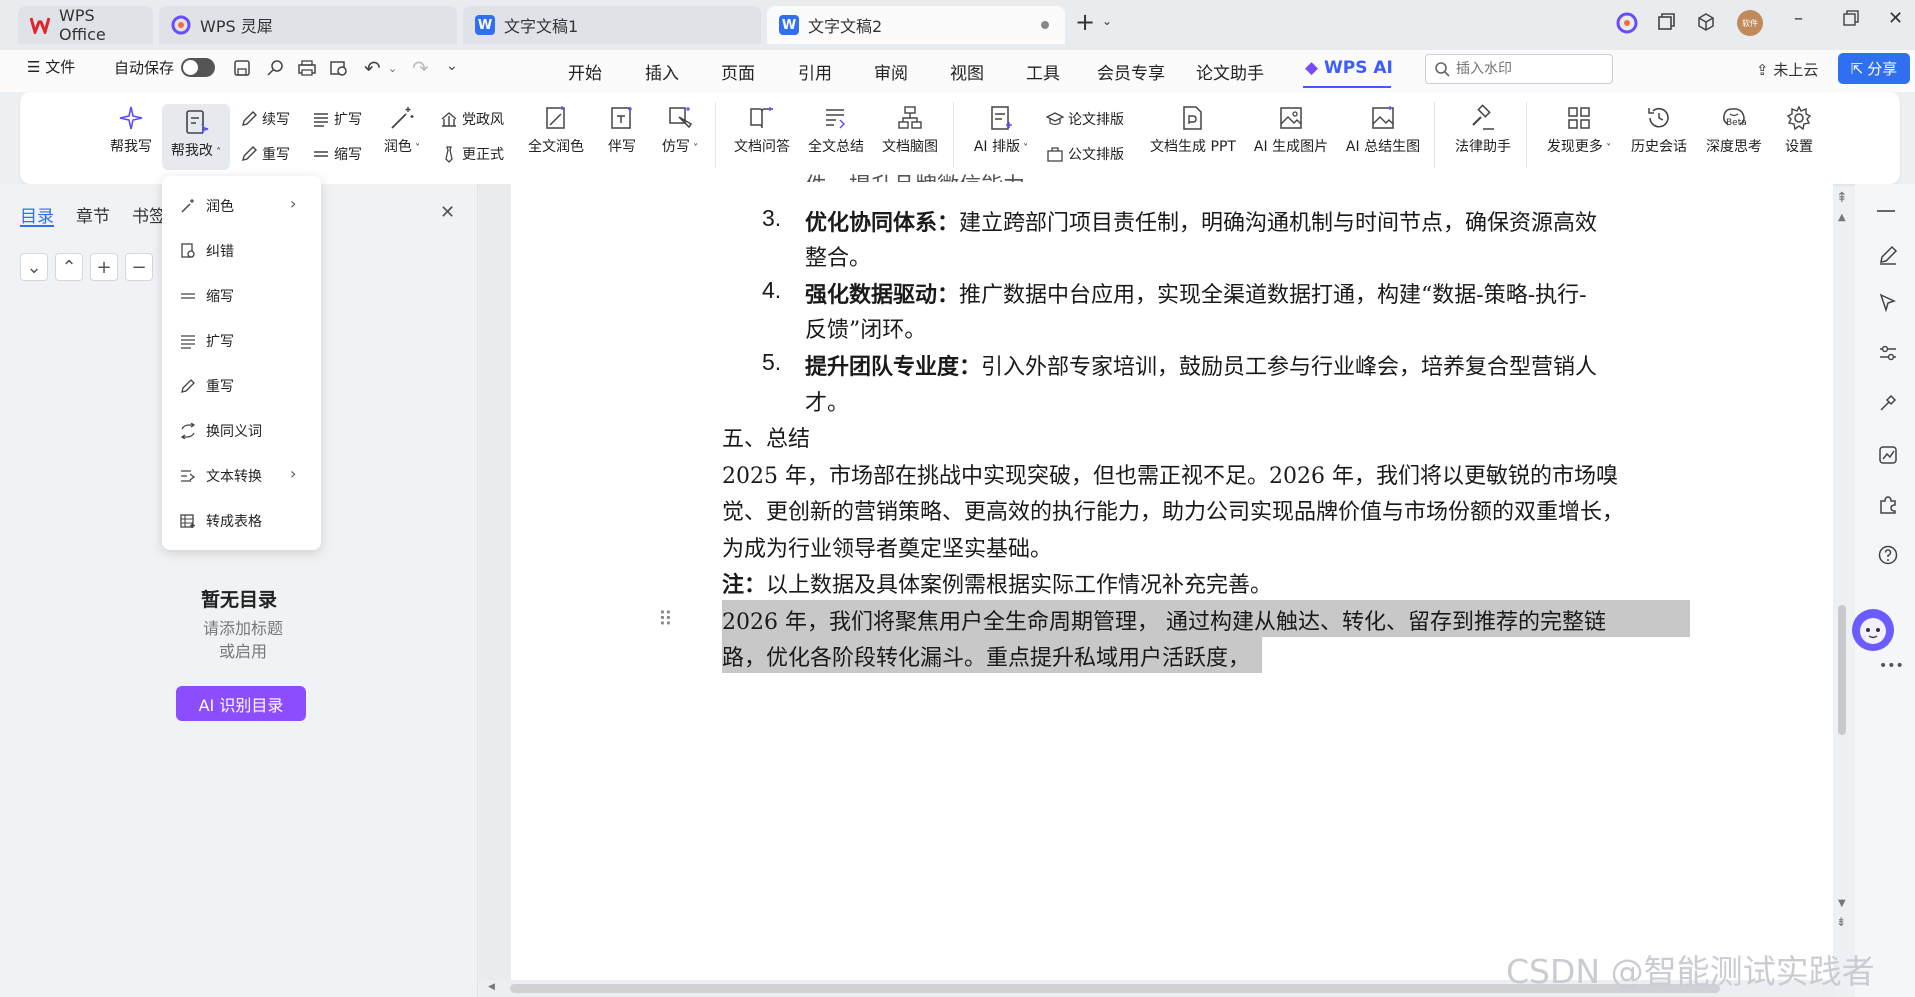 This screenshot has width=1915, height=997. I want to click on menu-review: 审阅, so click(891, 71).